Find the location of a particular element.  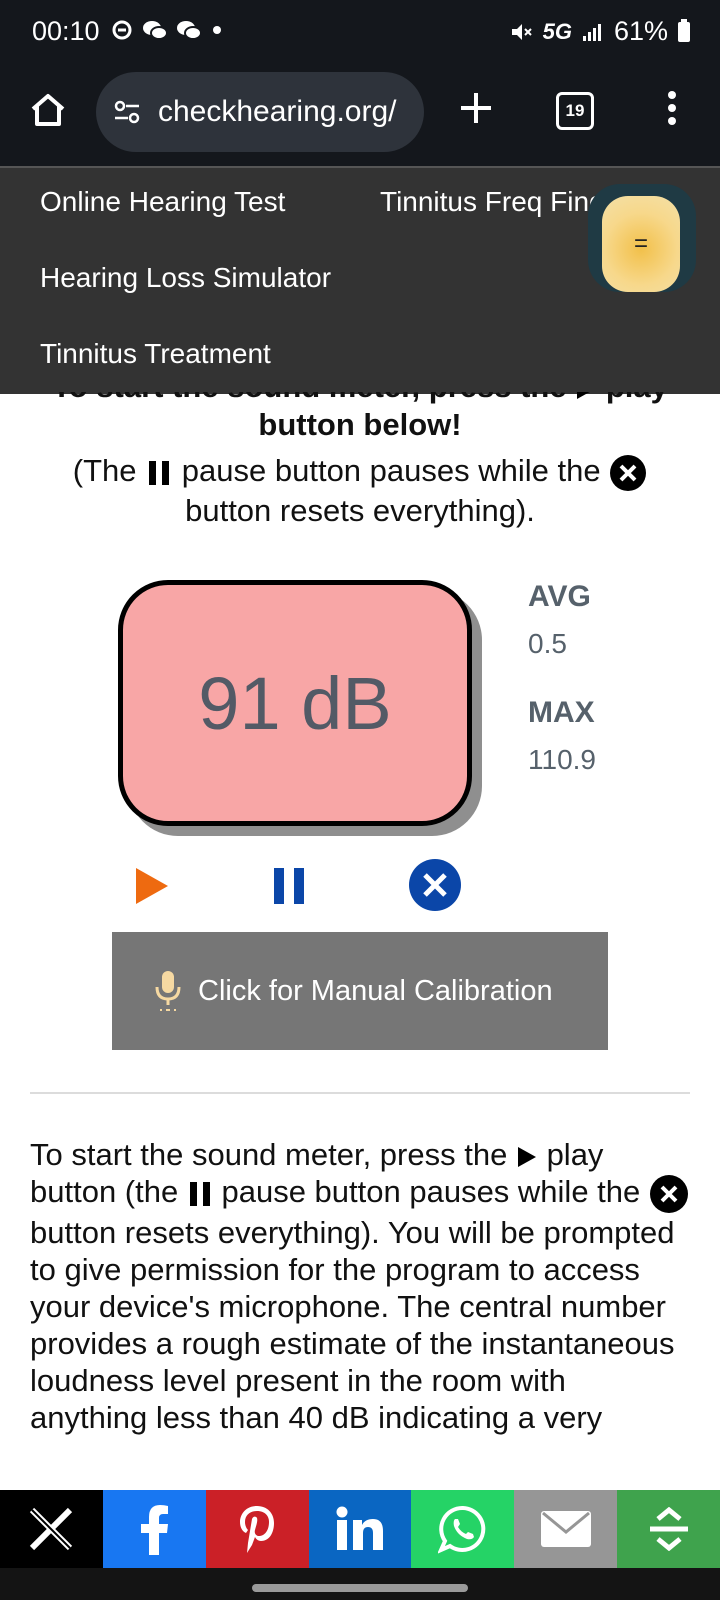

gesture-nav-area is located at coordinates (360, 1584).